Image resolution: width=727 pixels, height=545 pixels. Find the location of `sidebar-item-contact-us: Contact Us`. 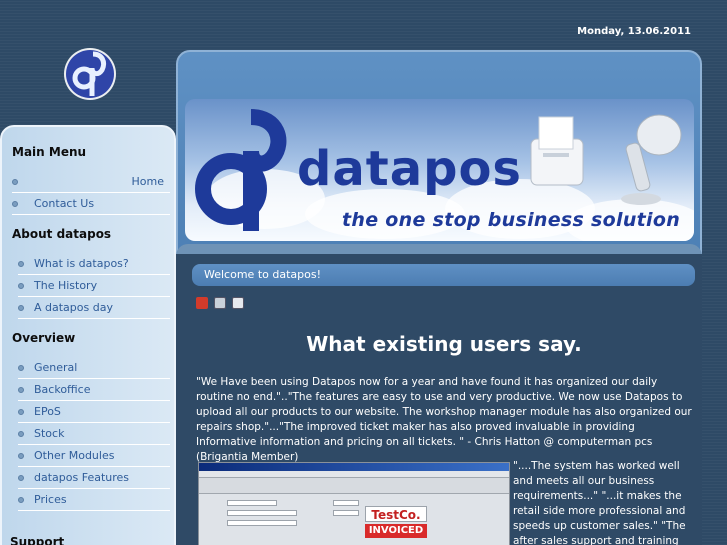

sidebar-item-contact-us: Contact Us is located at coordinates (91, 204).